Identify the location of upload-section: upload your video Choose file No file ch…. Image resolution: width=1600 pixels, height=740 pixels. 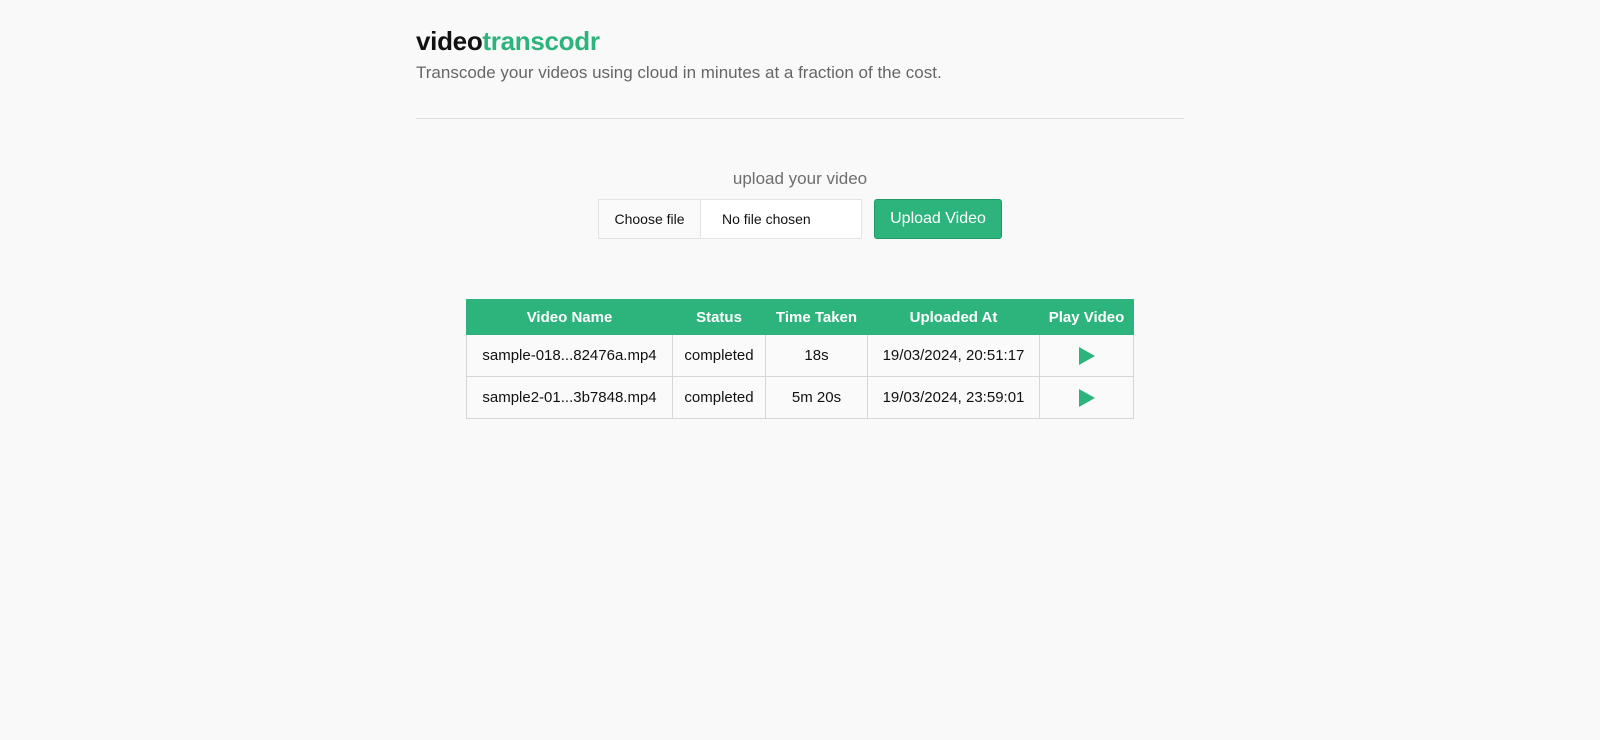
(800, 203).